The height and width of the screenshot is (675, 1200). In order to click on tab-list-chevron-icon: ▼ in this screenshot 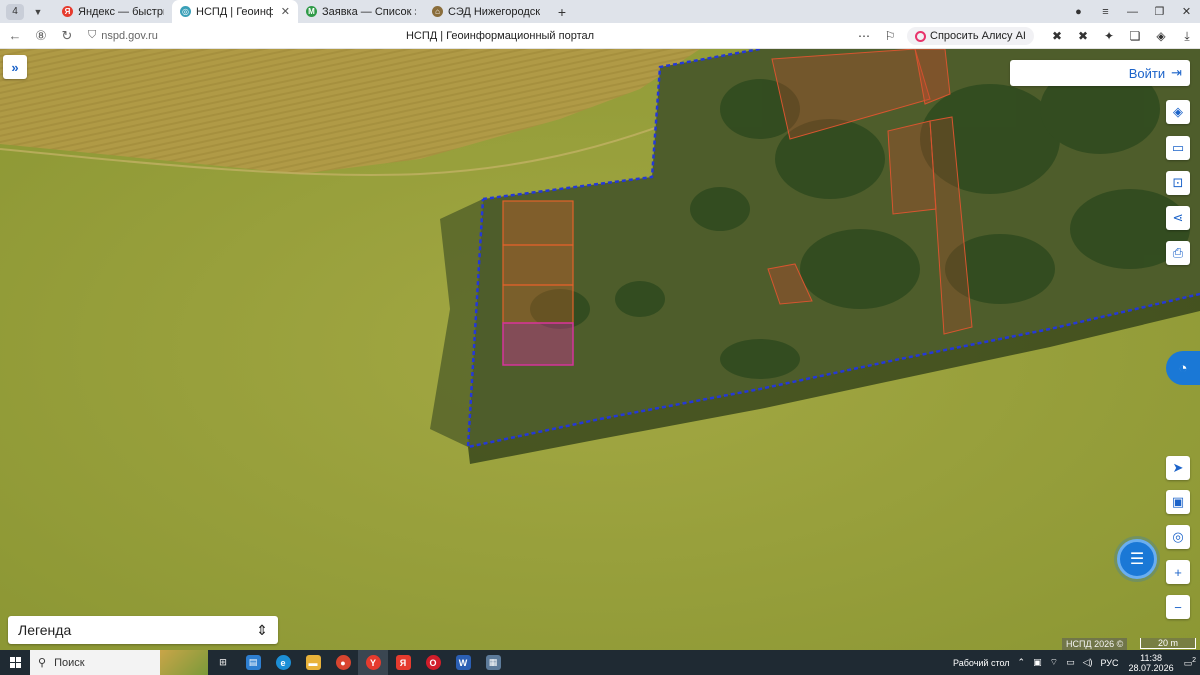, I will do `click(38, 12)`.